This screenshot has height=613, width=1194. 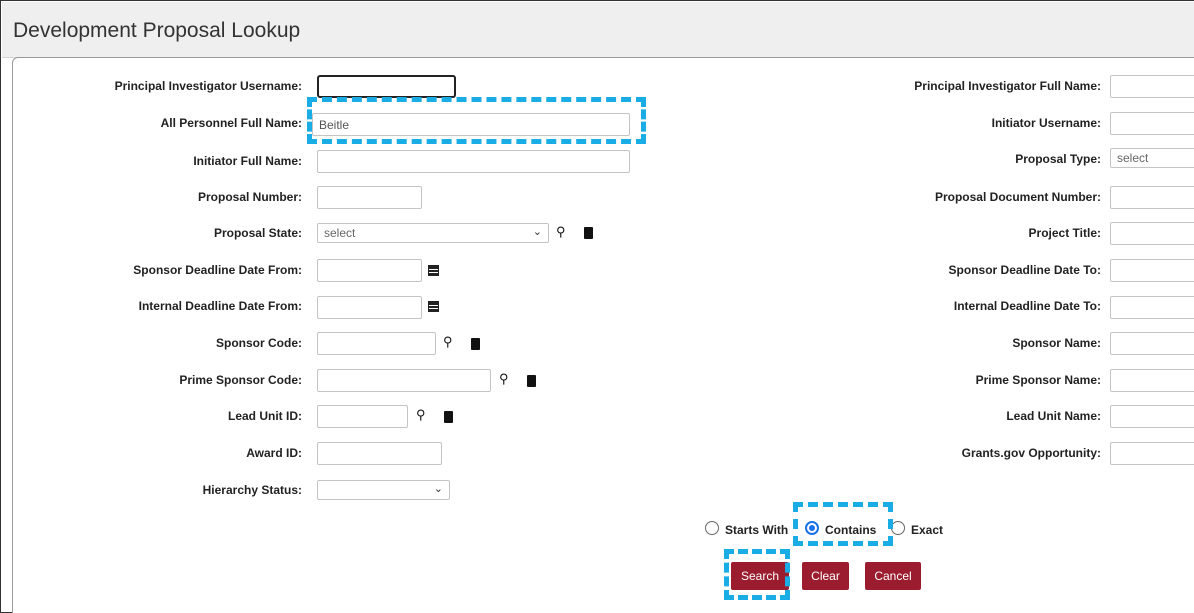 I want to click on prime-sponsor-name-input, so click(x=1152, y=380).